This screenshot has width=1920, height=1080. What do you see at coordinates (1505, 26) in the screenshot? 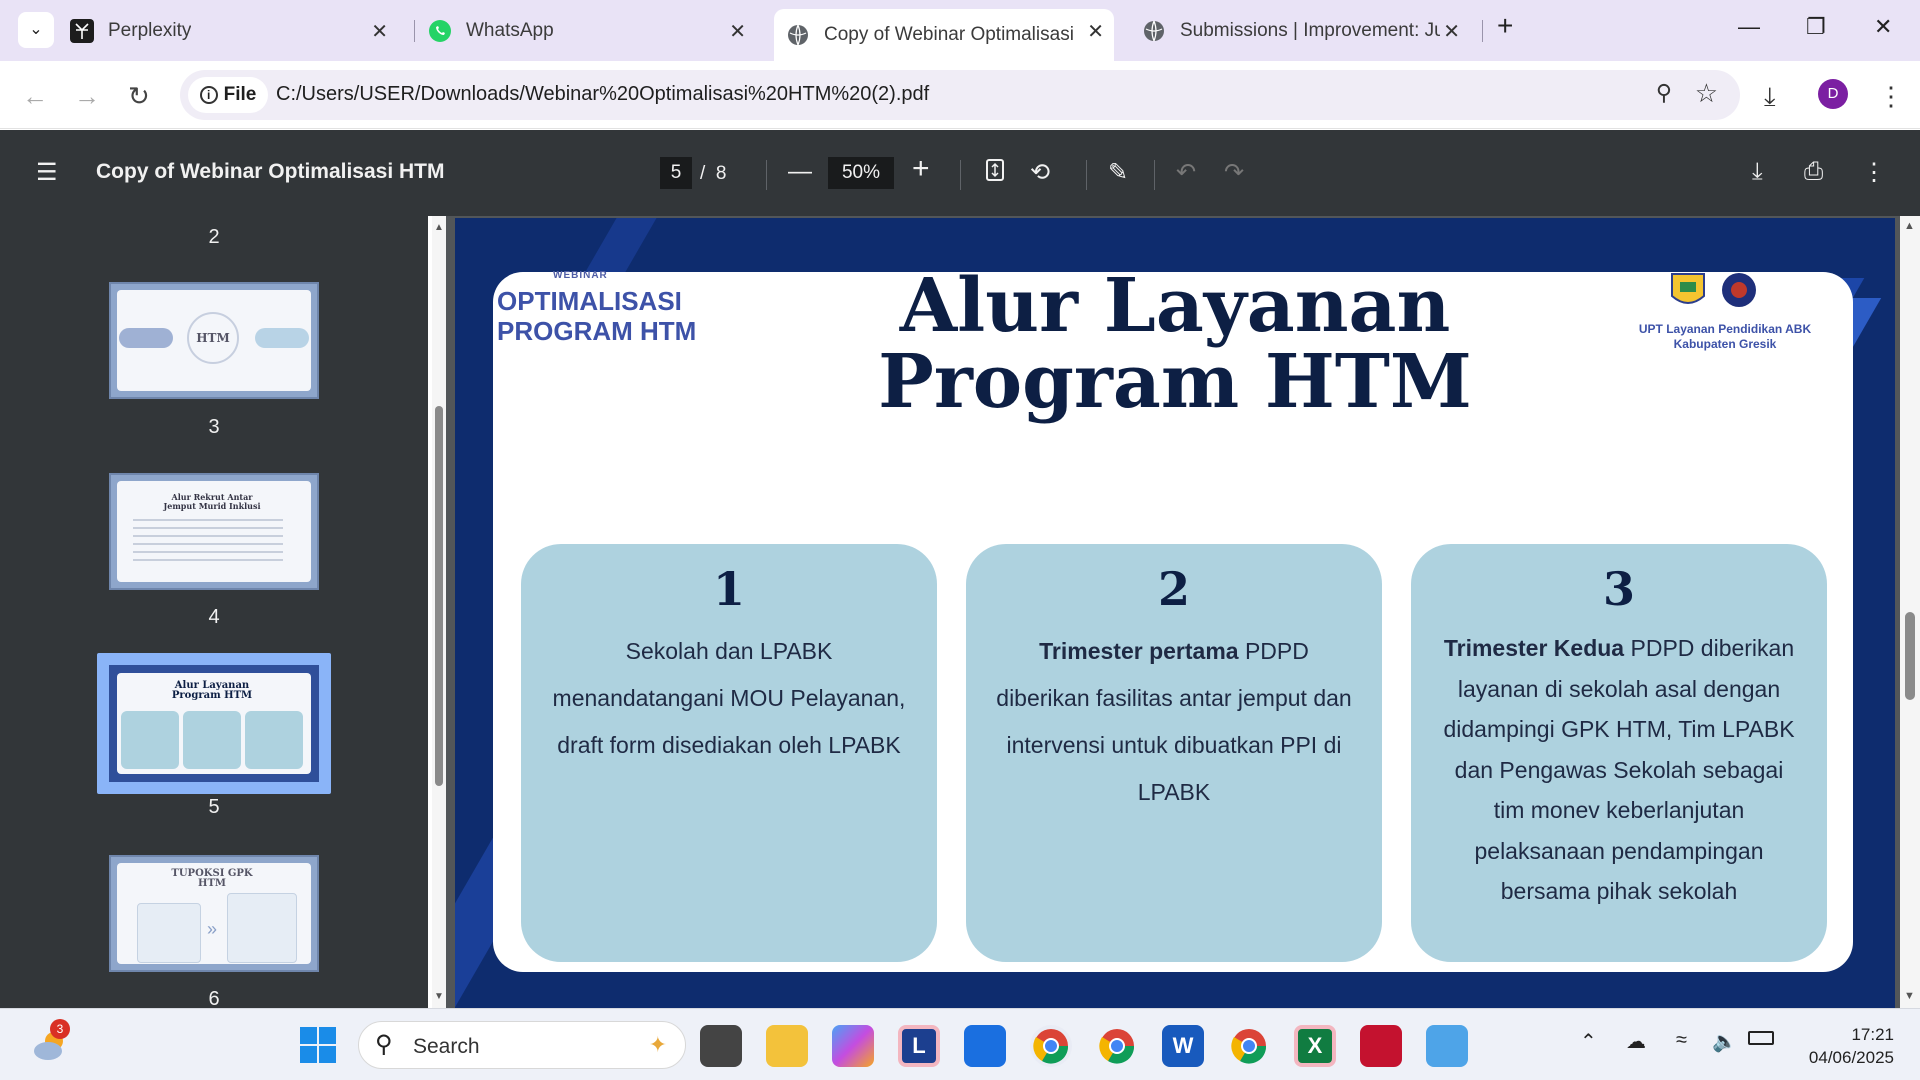
I see `new-tab-icon: +` at bounding box center [1505, 26].